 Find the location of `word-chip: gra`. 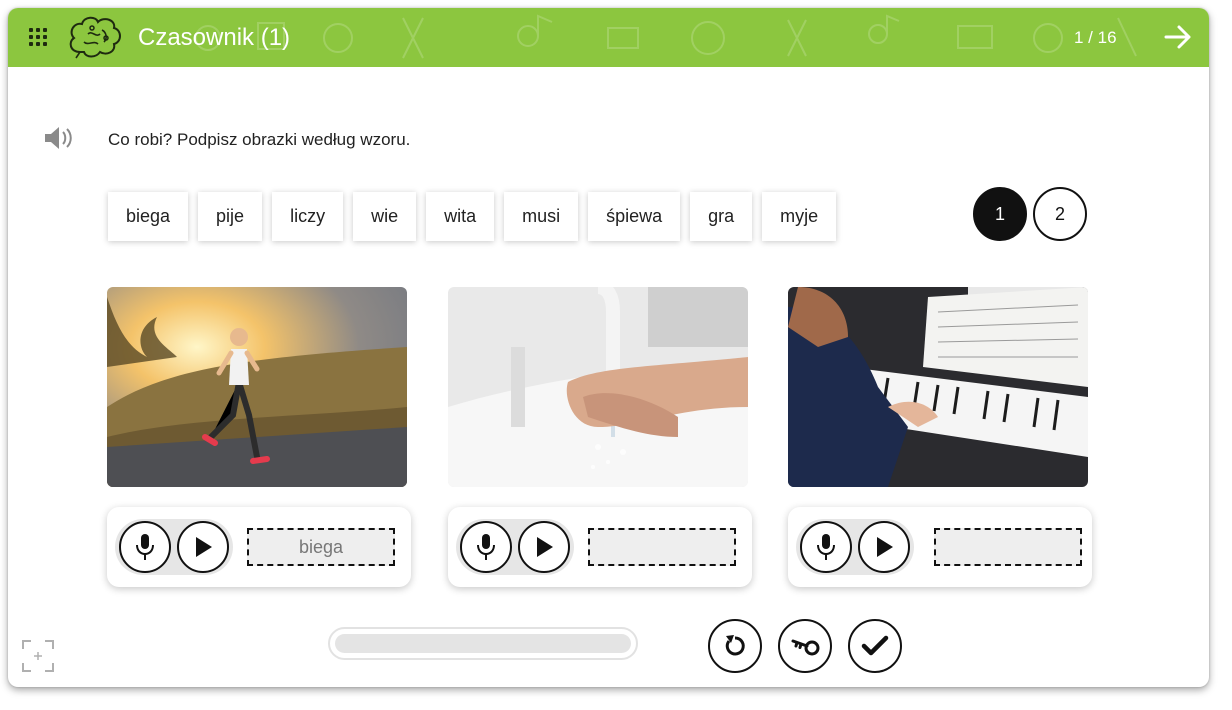

word-chip: gra is located at coordinates (721, 216).